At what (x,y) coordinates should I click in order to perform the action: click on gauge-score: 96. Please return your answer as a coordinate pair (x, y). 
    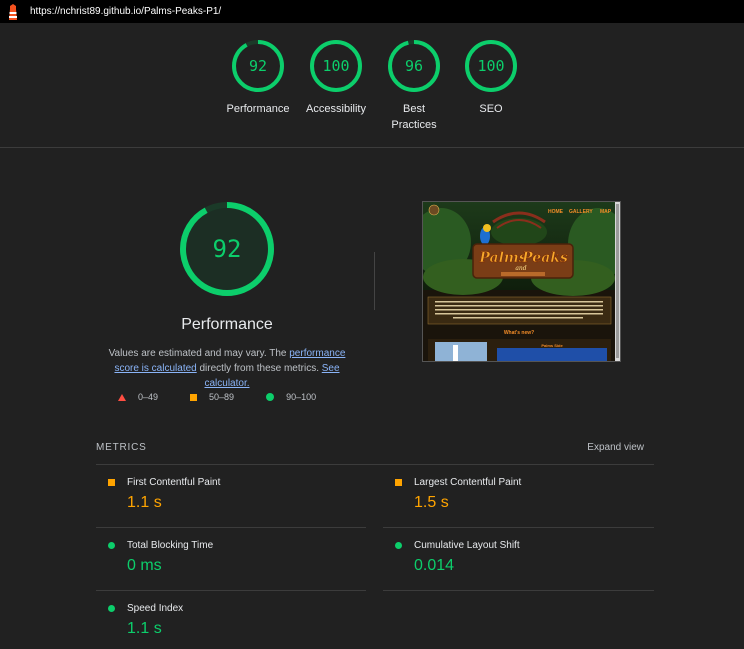
    Looking at the image, I should click on (414, 66).